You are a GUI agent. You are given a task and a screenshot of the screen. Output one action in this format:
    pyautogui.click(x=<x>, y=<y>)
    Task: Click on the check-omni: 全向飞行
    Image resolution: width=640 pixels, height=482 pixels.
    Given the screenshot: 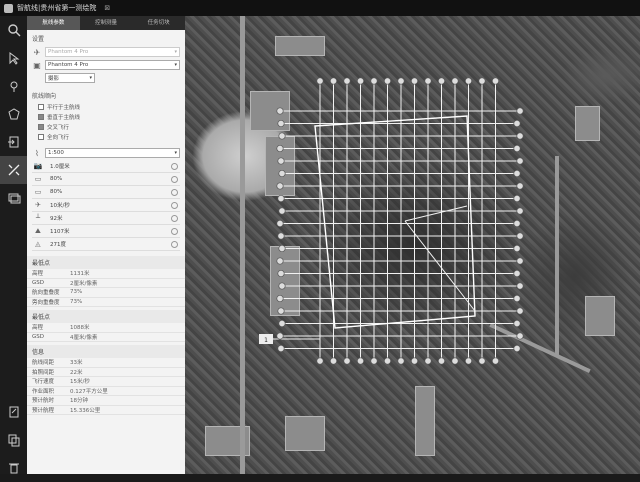 What is the action you would take?
    pyautogui.click(x=106, y=137)
    